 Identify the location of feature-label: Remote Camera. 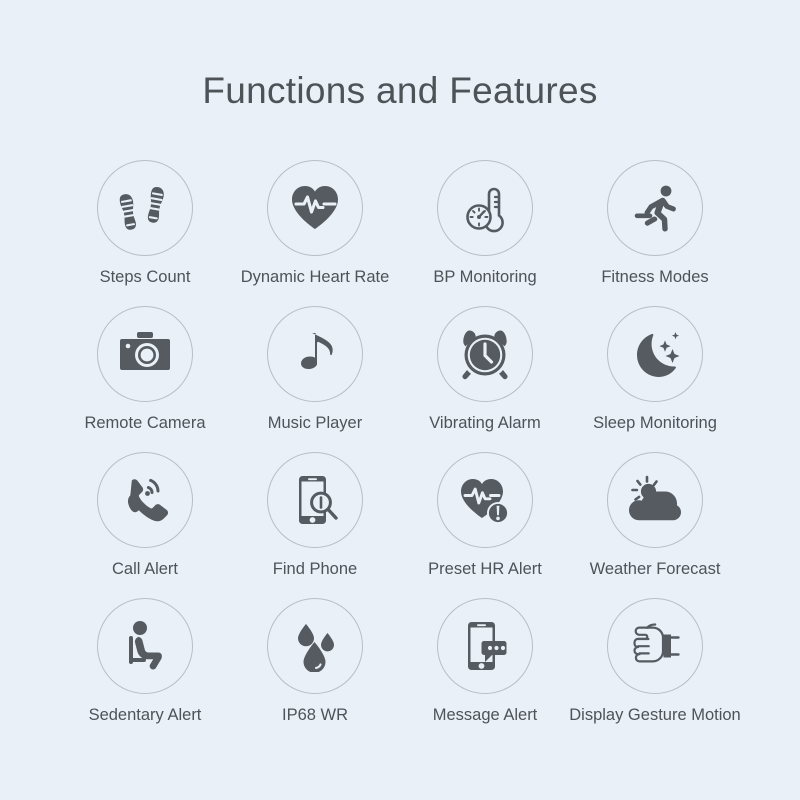
(145, 423).